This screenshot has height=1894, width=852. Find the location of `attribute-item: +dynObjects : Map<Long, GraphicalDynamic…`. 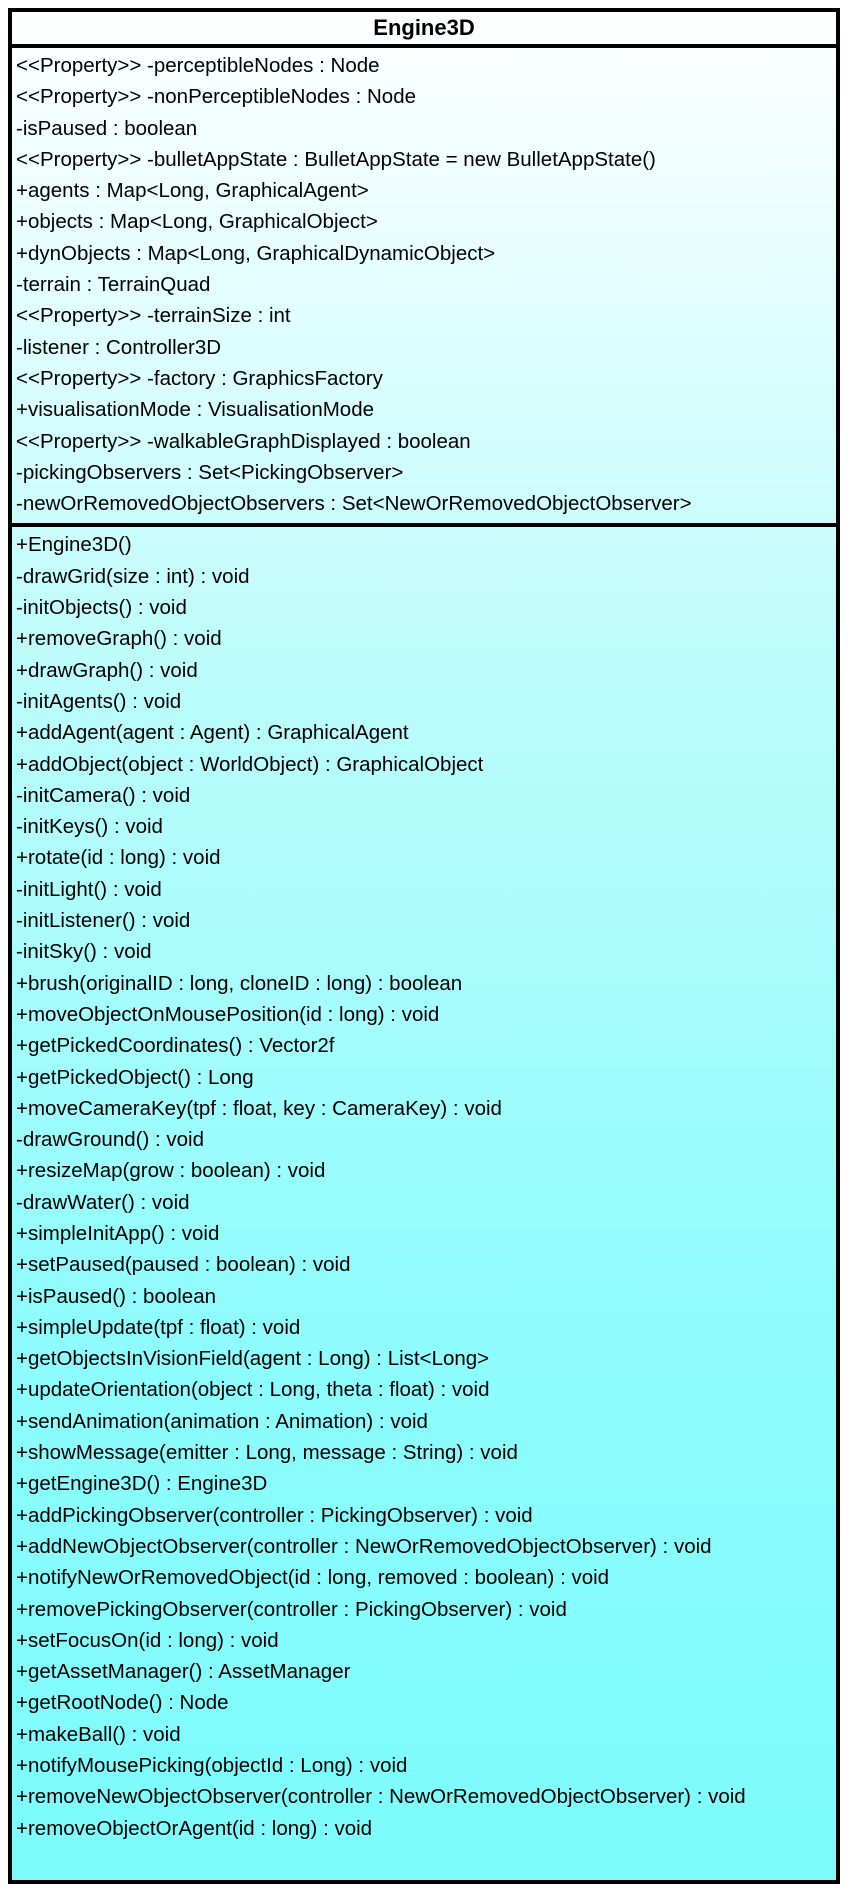

attribute-item: +dynObjects : Map<Long, GraphicalDynamic… is located at coordinates (256, 253).